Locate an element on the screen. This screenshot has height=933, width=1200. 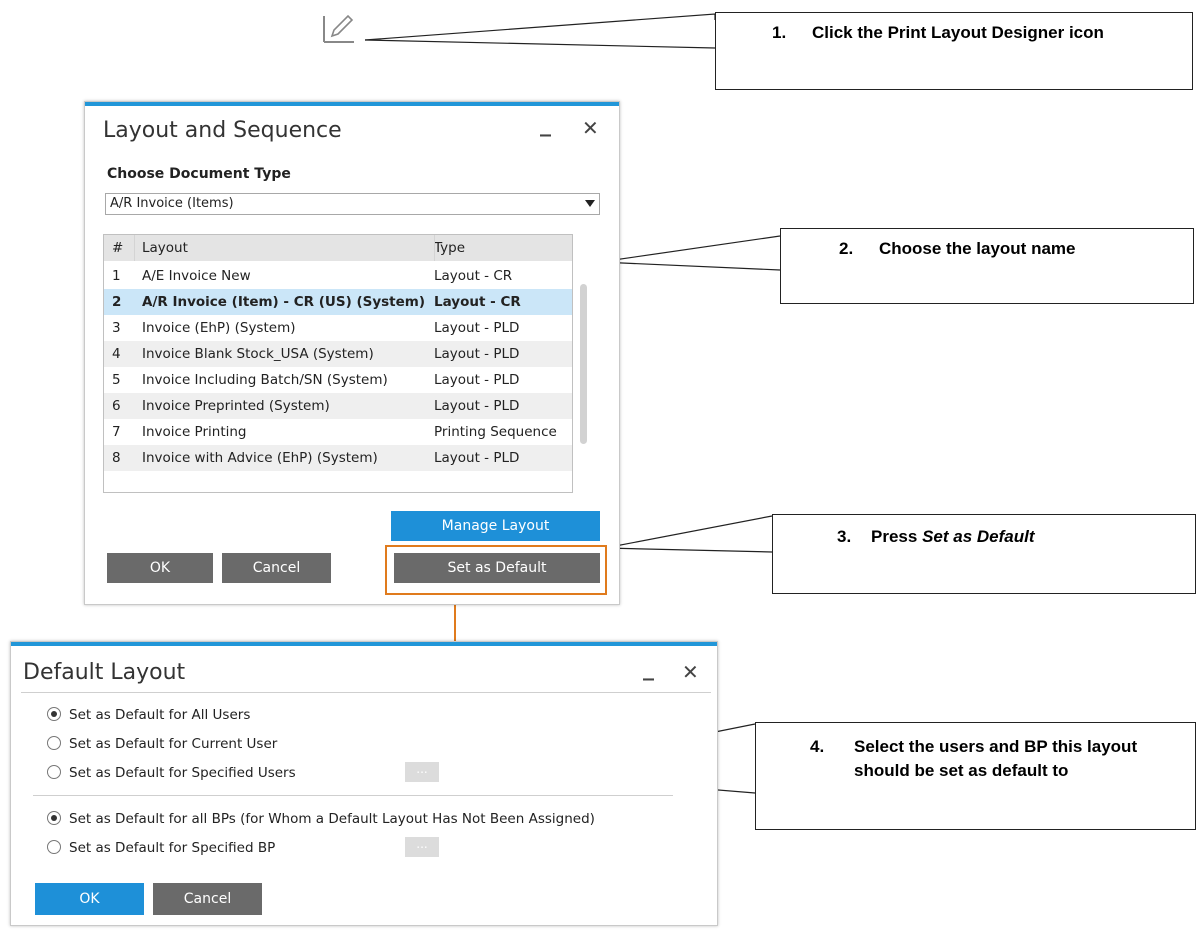
cell-layout: Invoice (EhP) (System) is located at coordinates (219, 328).